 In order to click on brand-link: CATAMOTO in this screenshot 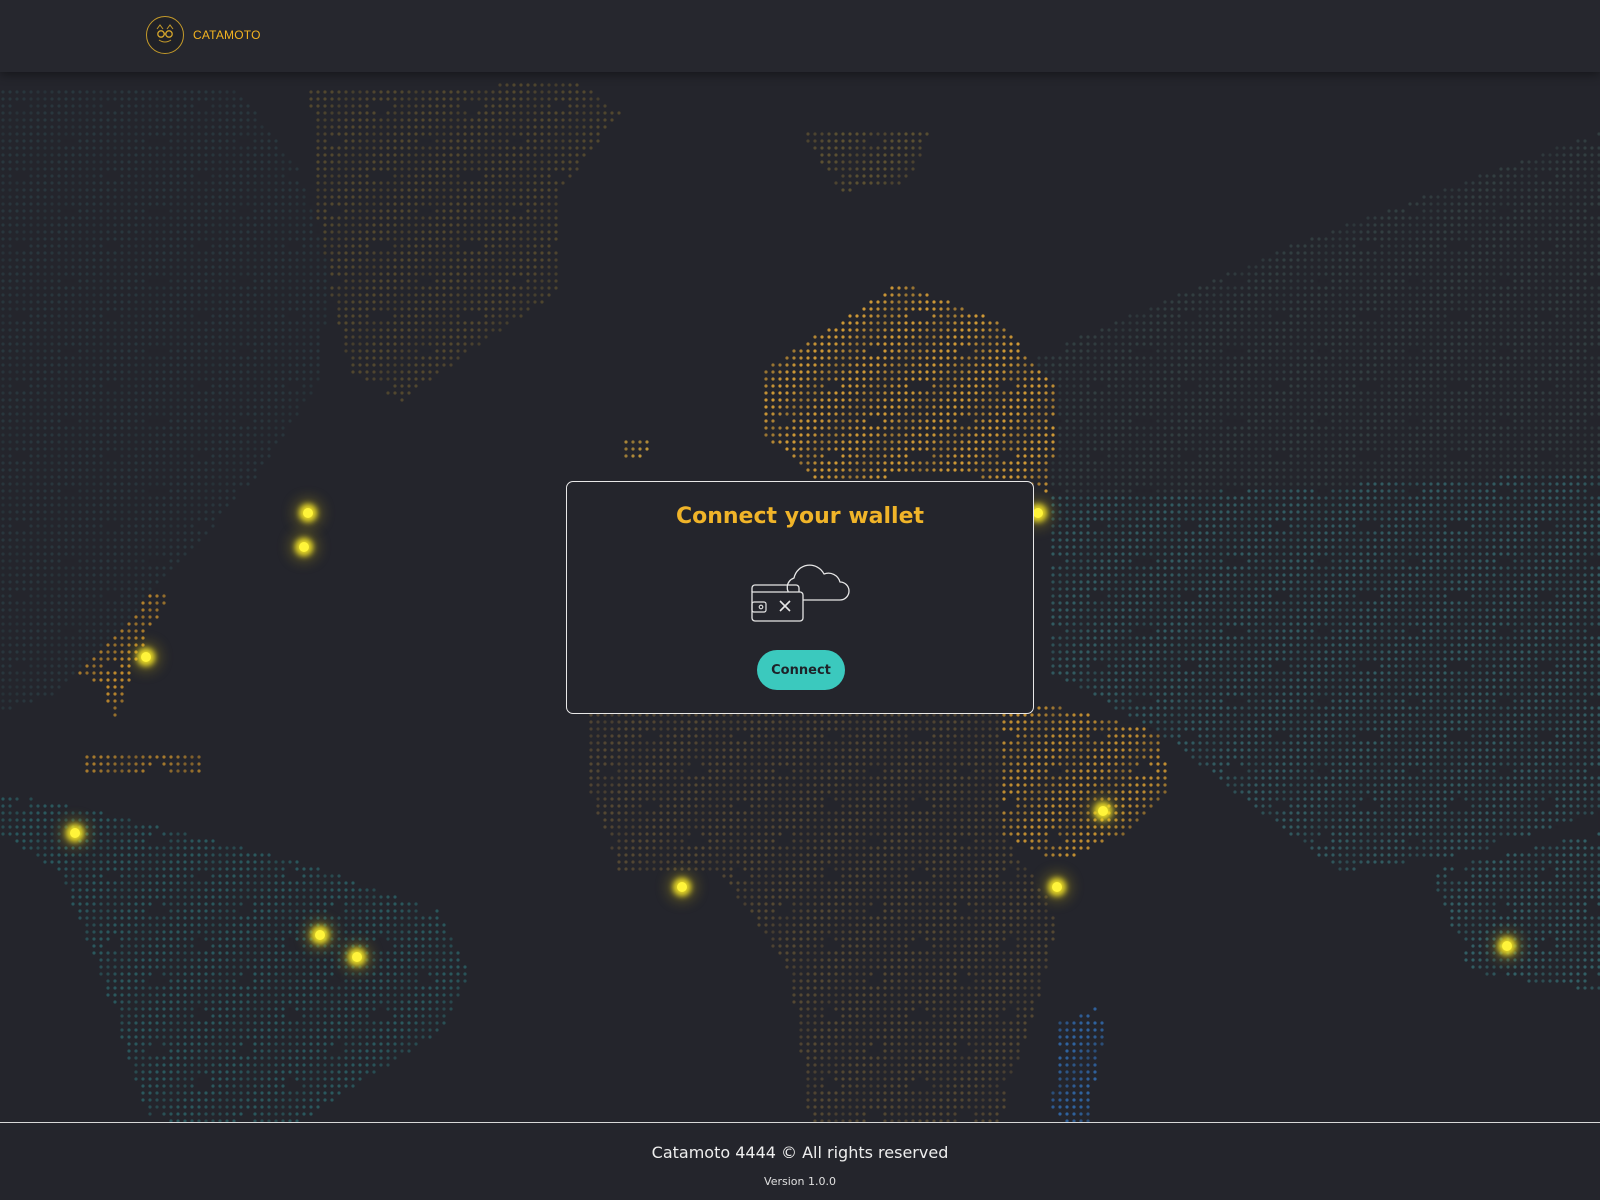, I will do `click(203, 35)`.